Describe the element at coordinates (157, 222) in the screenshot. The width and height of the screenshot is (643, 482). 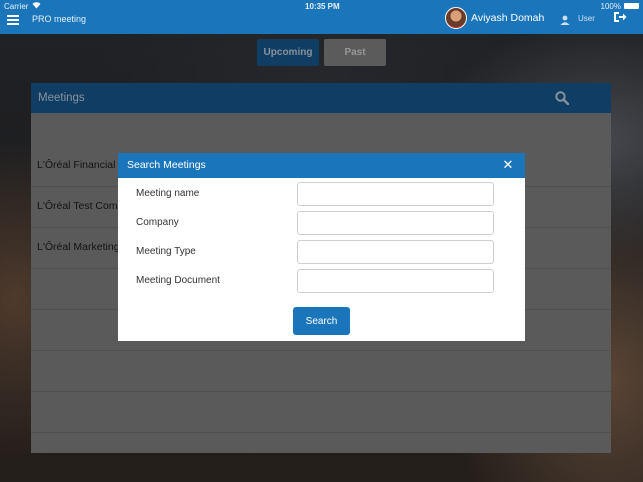
I see `company-label: Company` at that location.